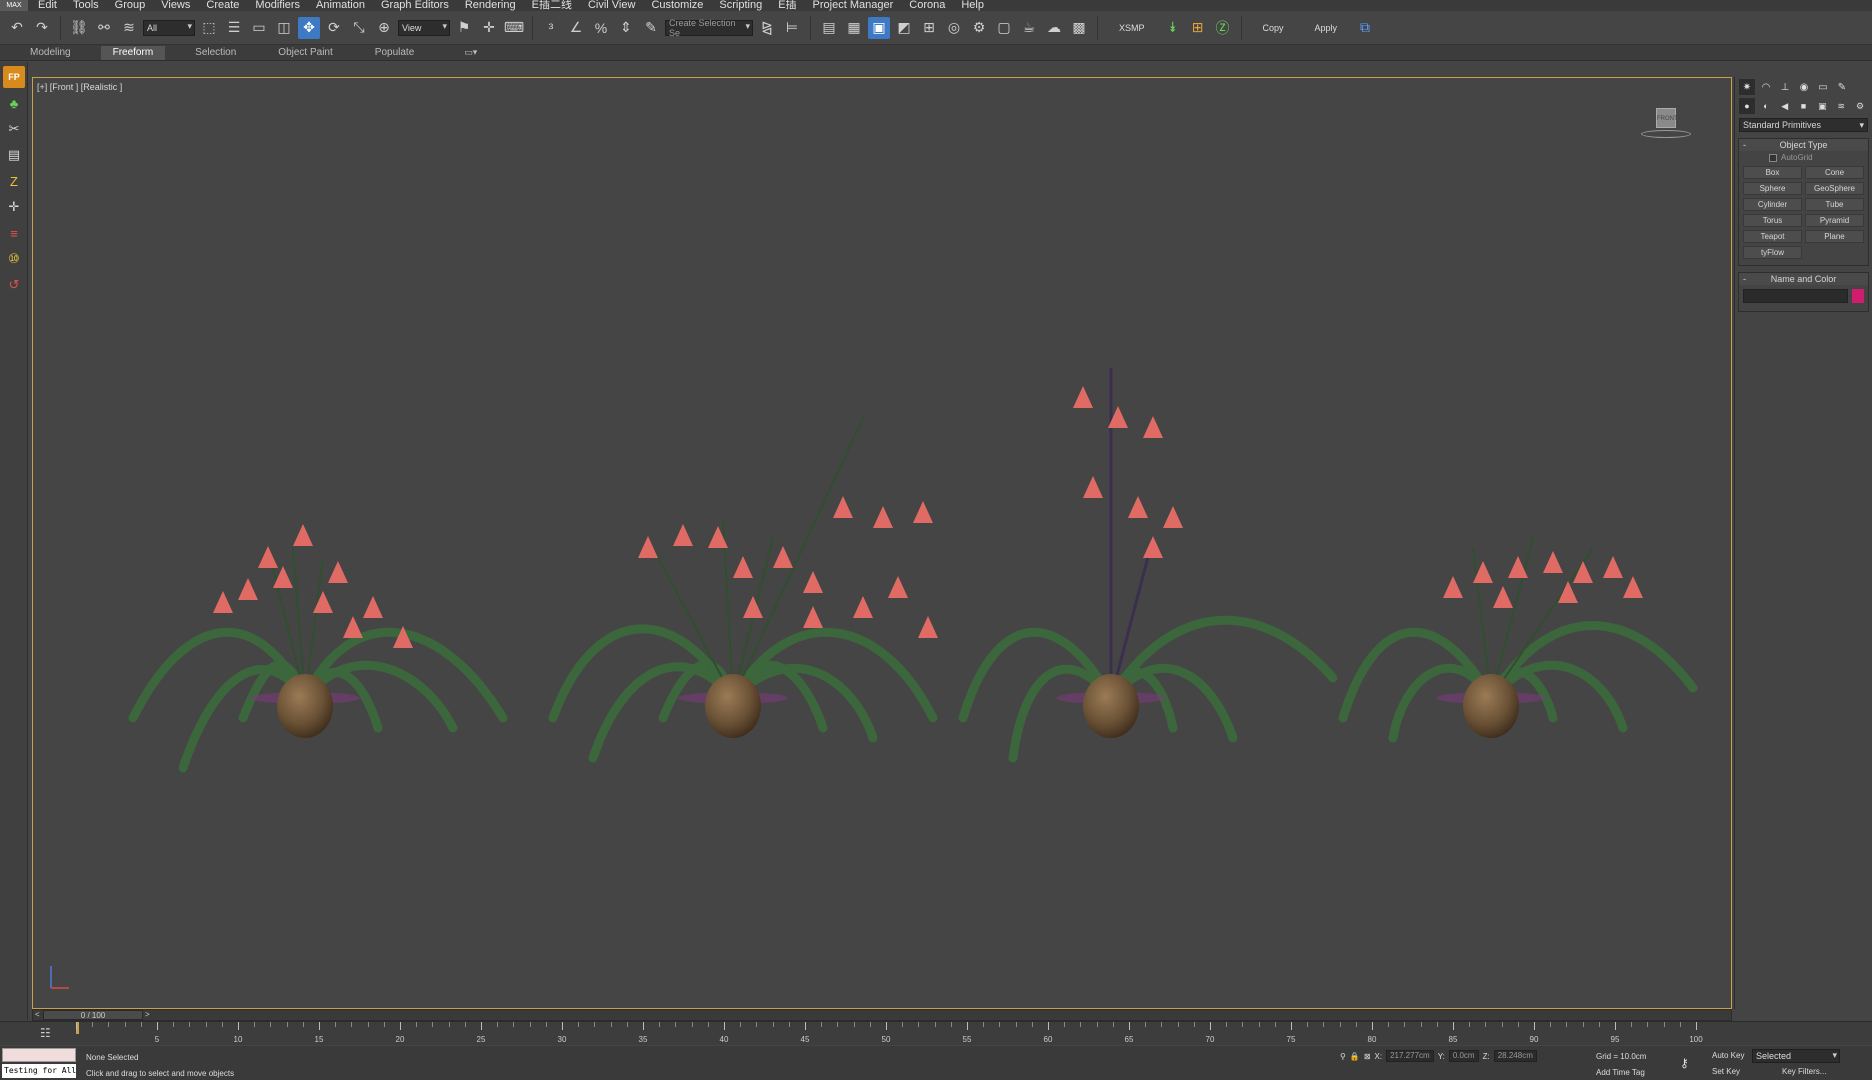  I want to click on motion-tab-icon: ◉, so click(1804, 87).